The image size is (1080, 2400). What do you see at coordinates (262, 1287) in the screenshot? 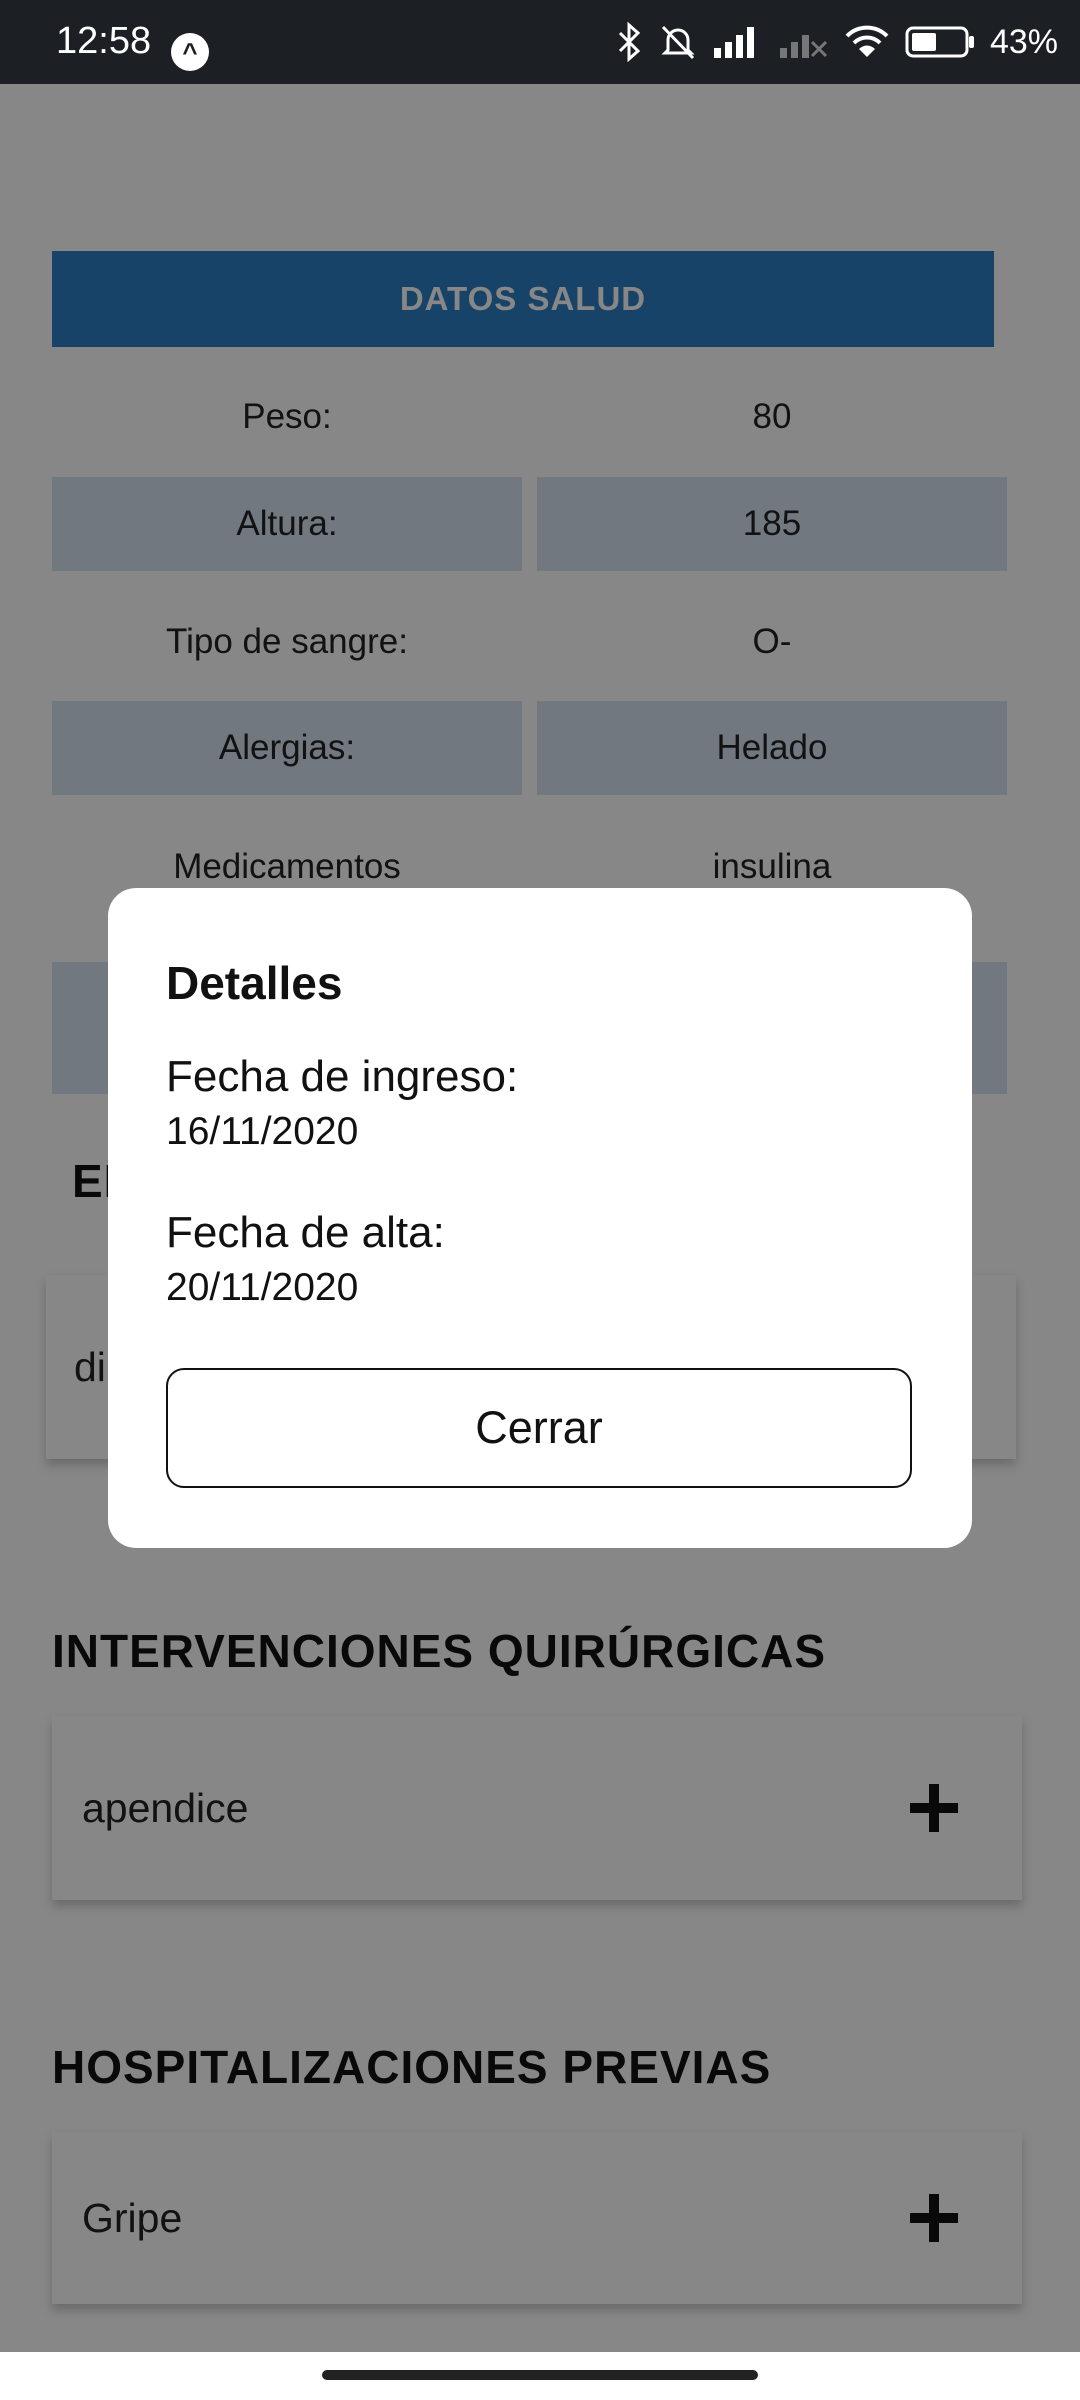
I see `discharge-date-value: 20/11/2020` at bounding box center [262, 1287].